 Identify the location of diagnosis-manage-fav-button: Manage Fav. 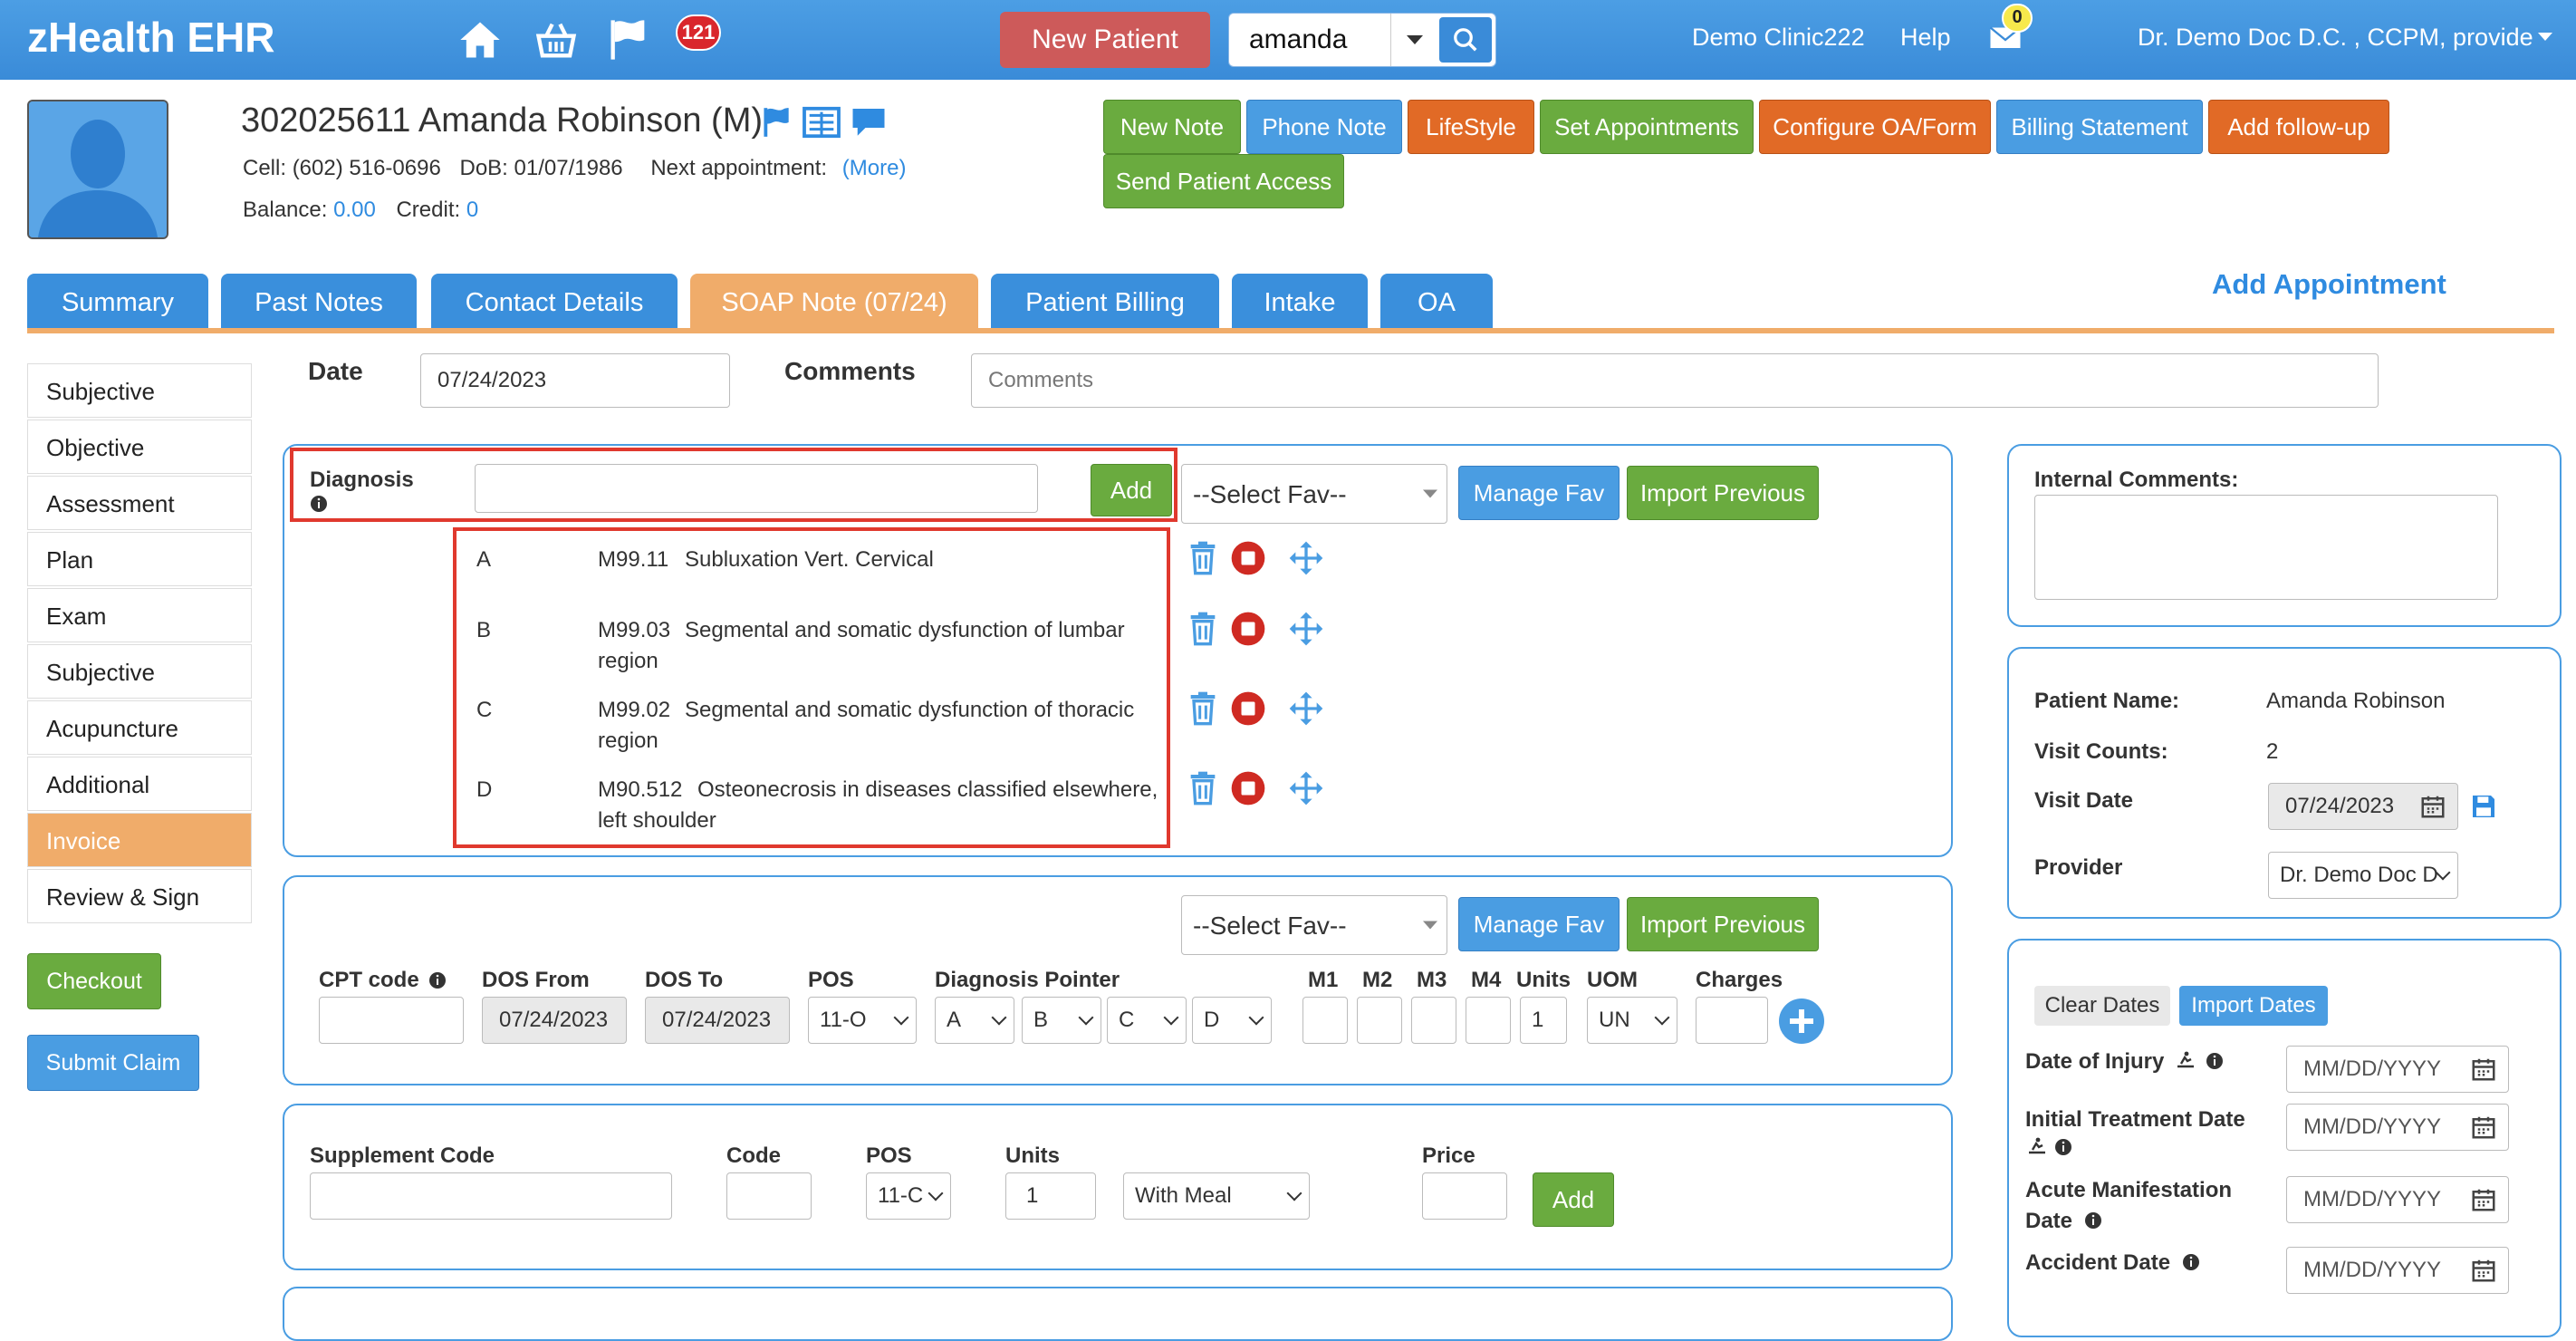
(1539, 493).